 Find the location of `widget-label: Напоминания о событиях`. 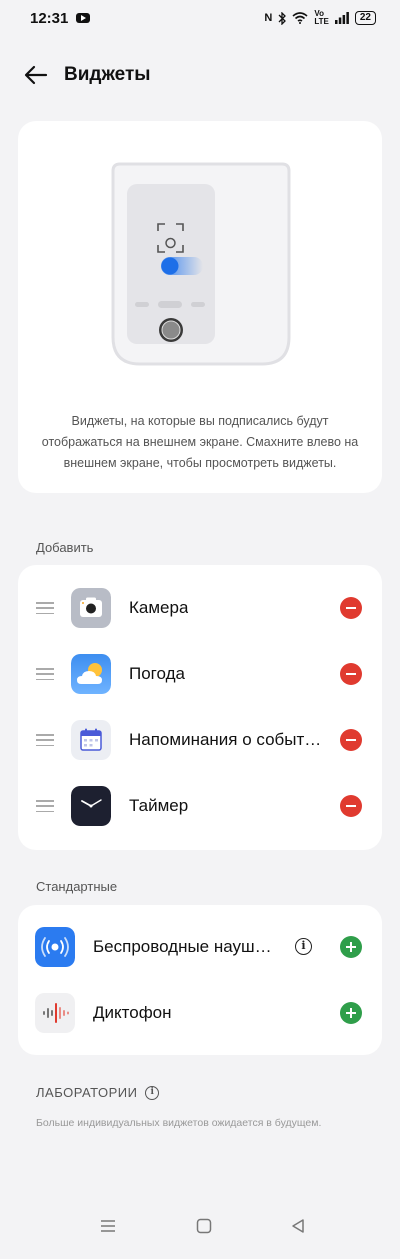

widget-label: Напоминания о событиях is located at coordinates (226, 739).